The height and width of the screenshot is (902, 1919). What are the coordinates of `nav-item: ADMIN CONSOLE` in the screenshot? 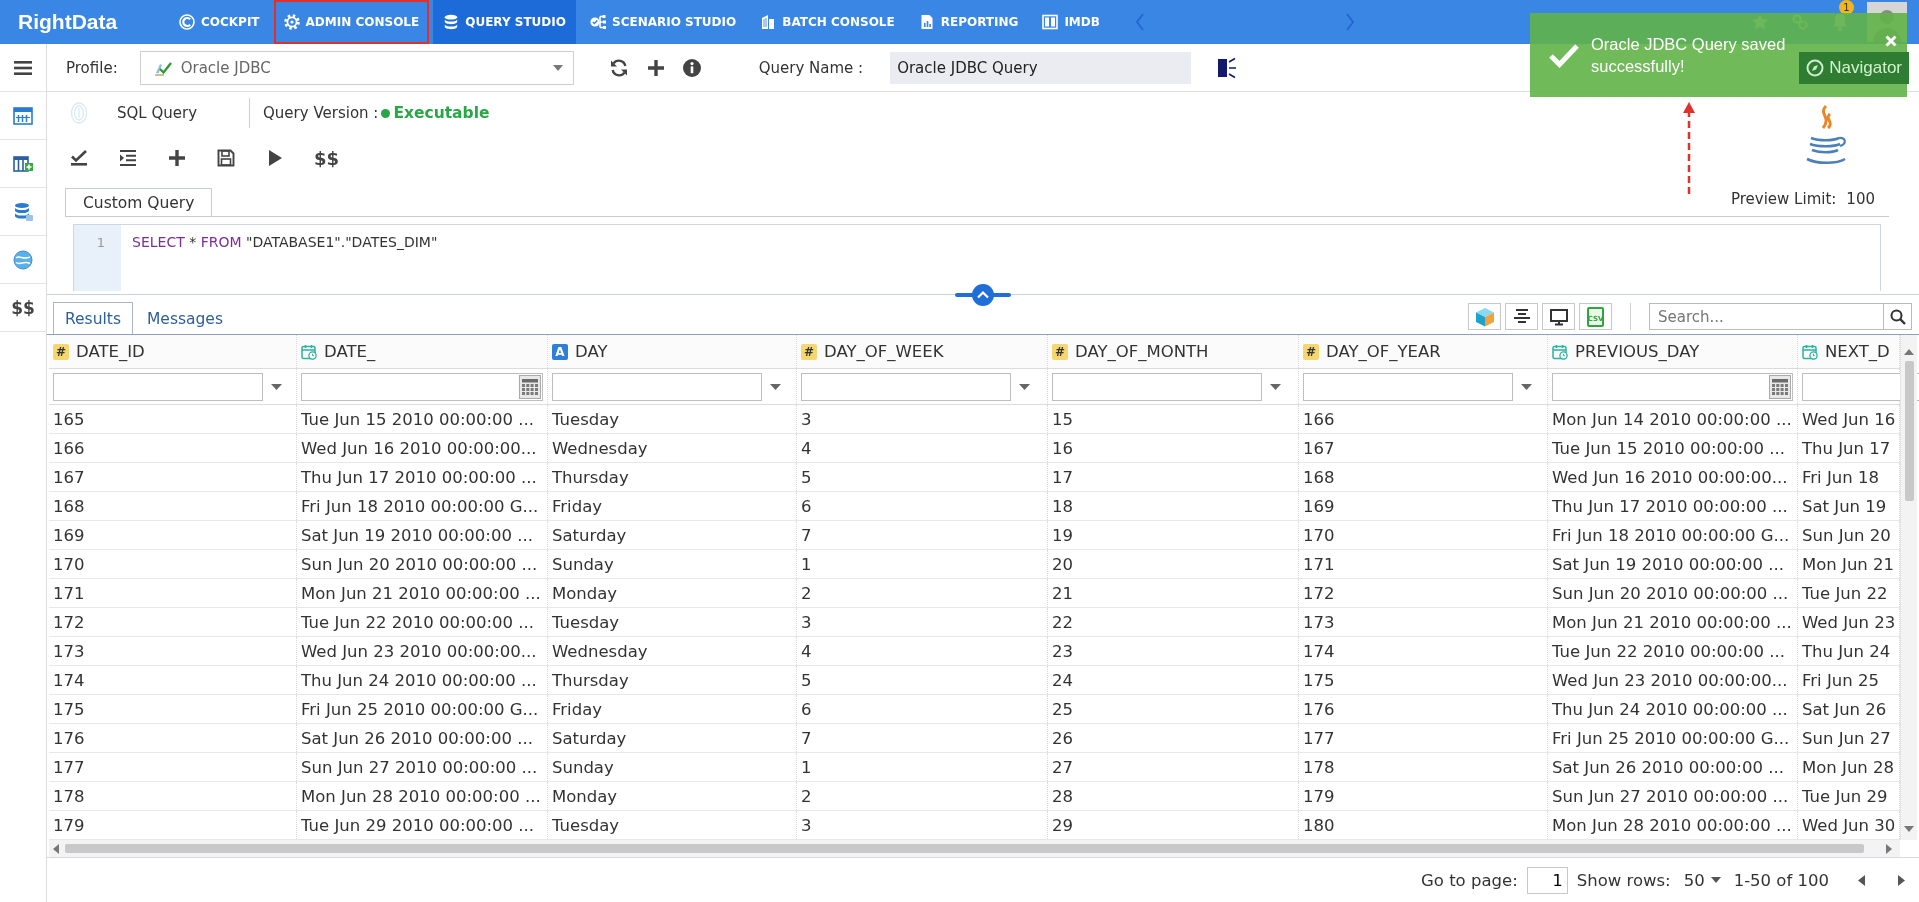 It's located at (351, 22).